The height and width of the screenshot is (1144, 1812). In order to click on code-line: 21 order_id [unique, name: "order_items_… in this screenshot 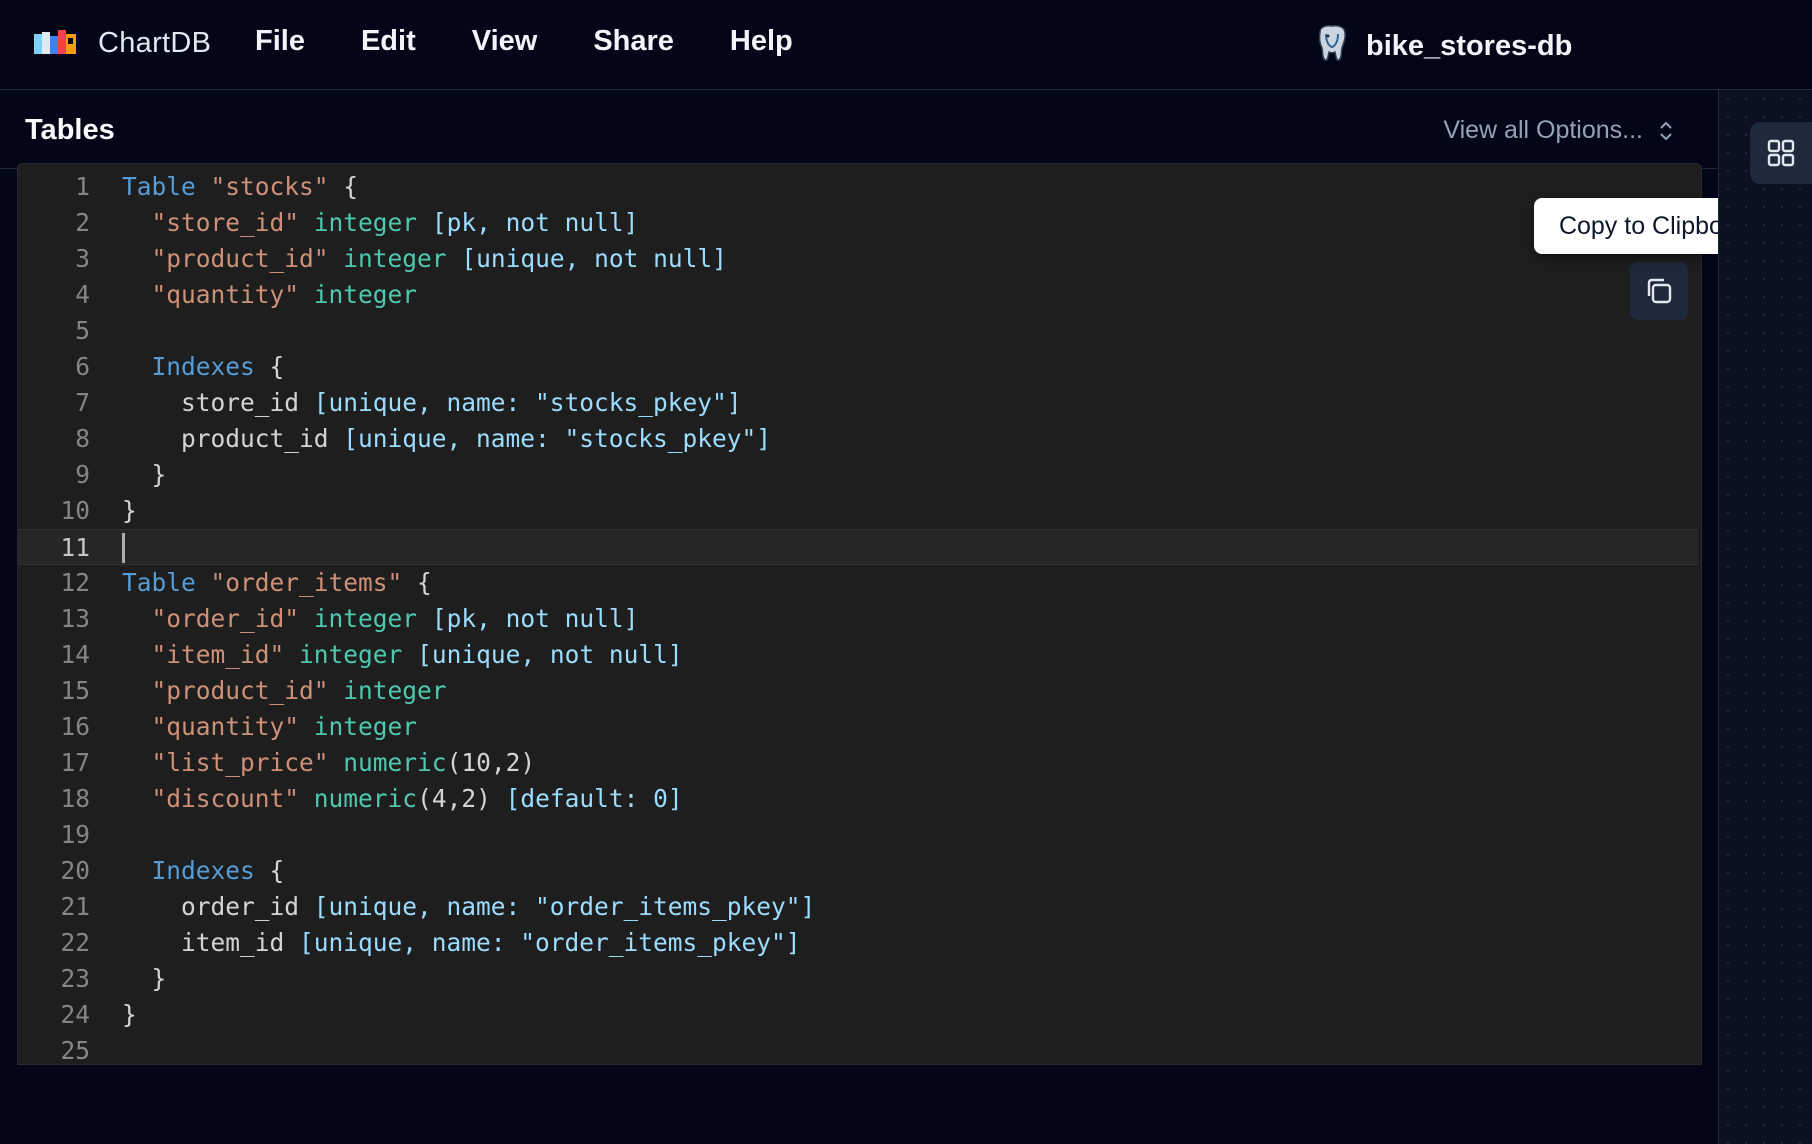, I will do `click(858, 907)`.